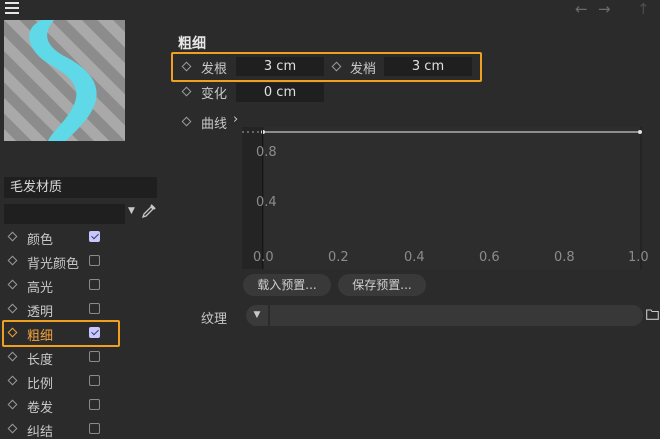 This screenshot has height=439, width=660. What do you see at coordinates (40, 288) in the screenshot?
I see `channel-label: 高光` at bounding box center [40, 288].